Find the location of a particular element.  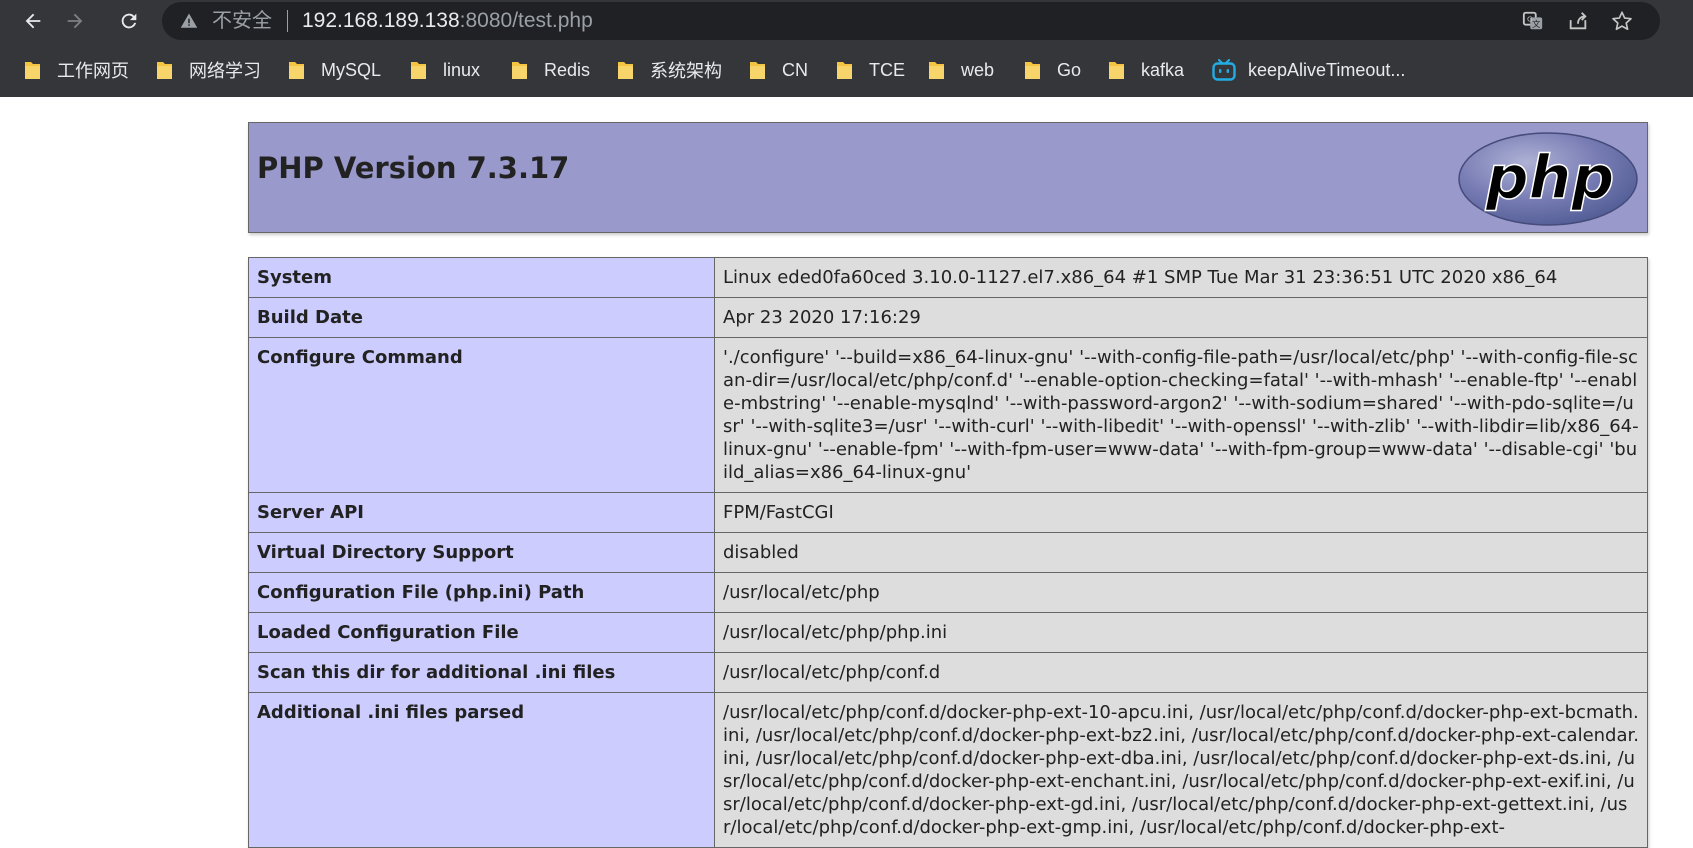

back-button is located at coordinates (33, 21).